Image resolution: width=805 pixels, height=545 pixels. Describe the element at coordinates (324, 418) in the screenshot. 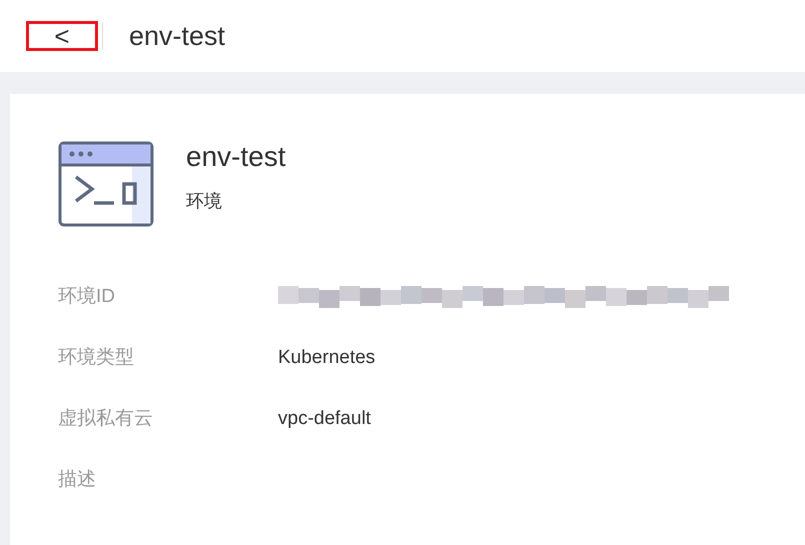

I see `field-value: vpc-default` at that location.